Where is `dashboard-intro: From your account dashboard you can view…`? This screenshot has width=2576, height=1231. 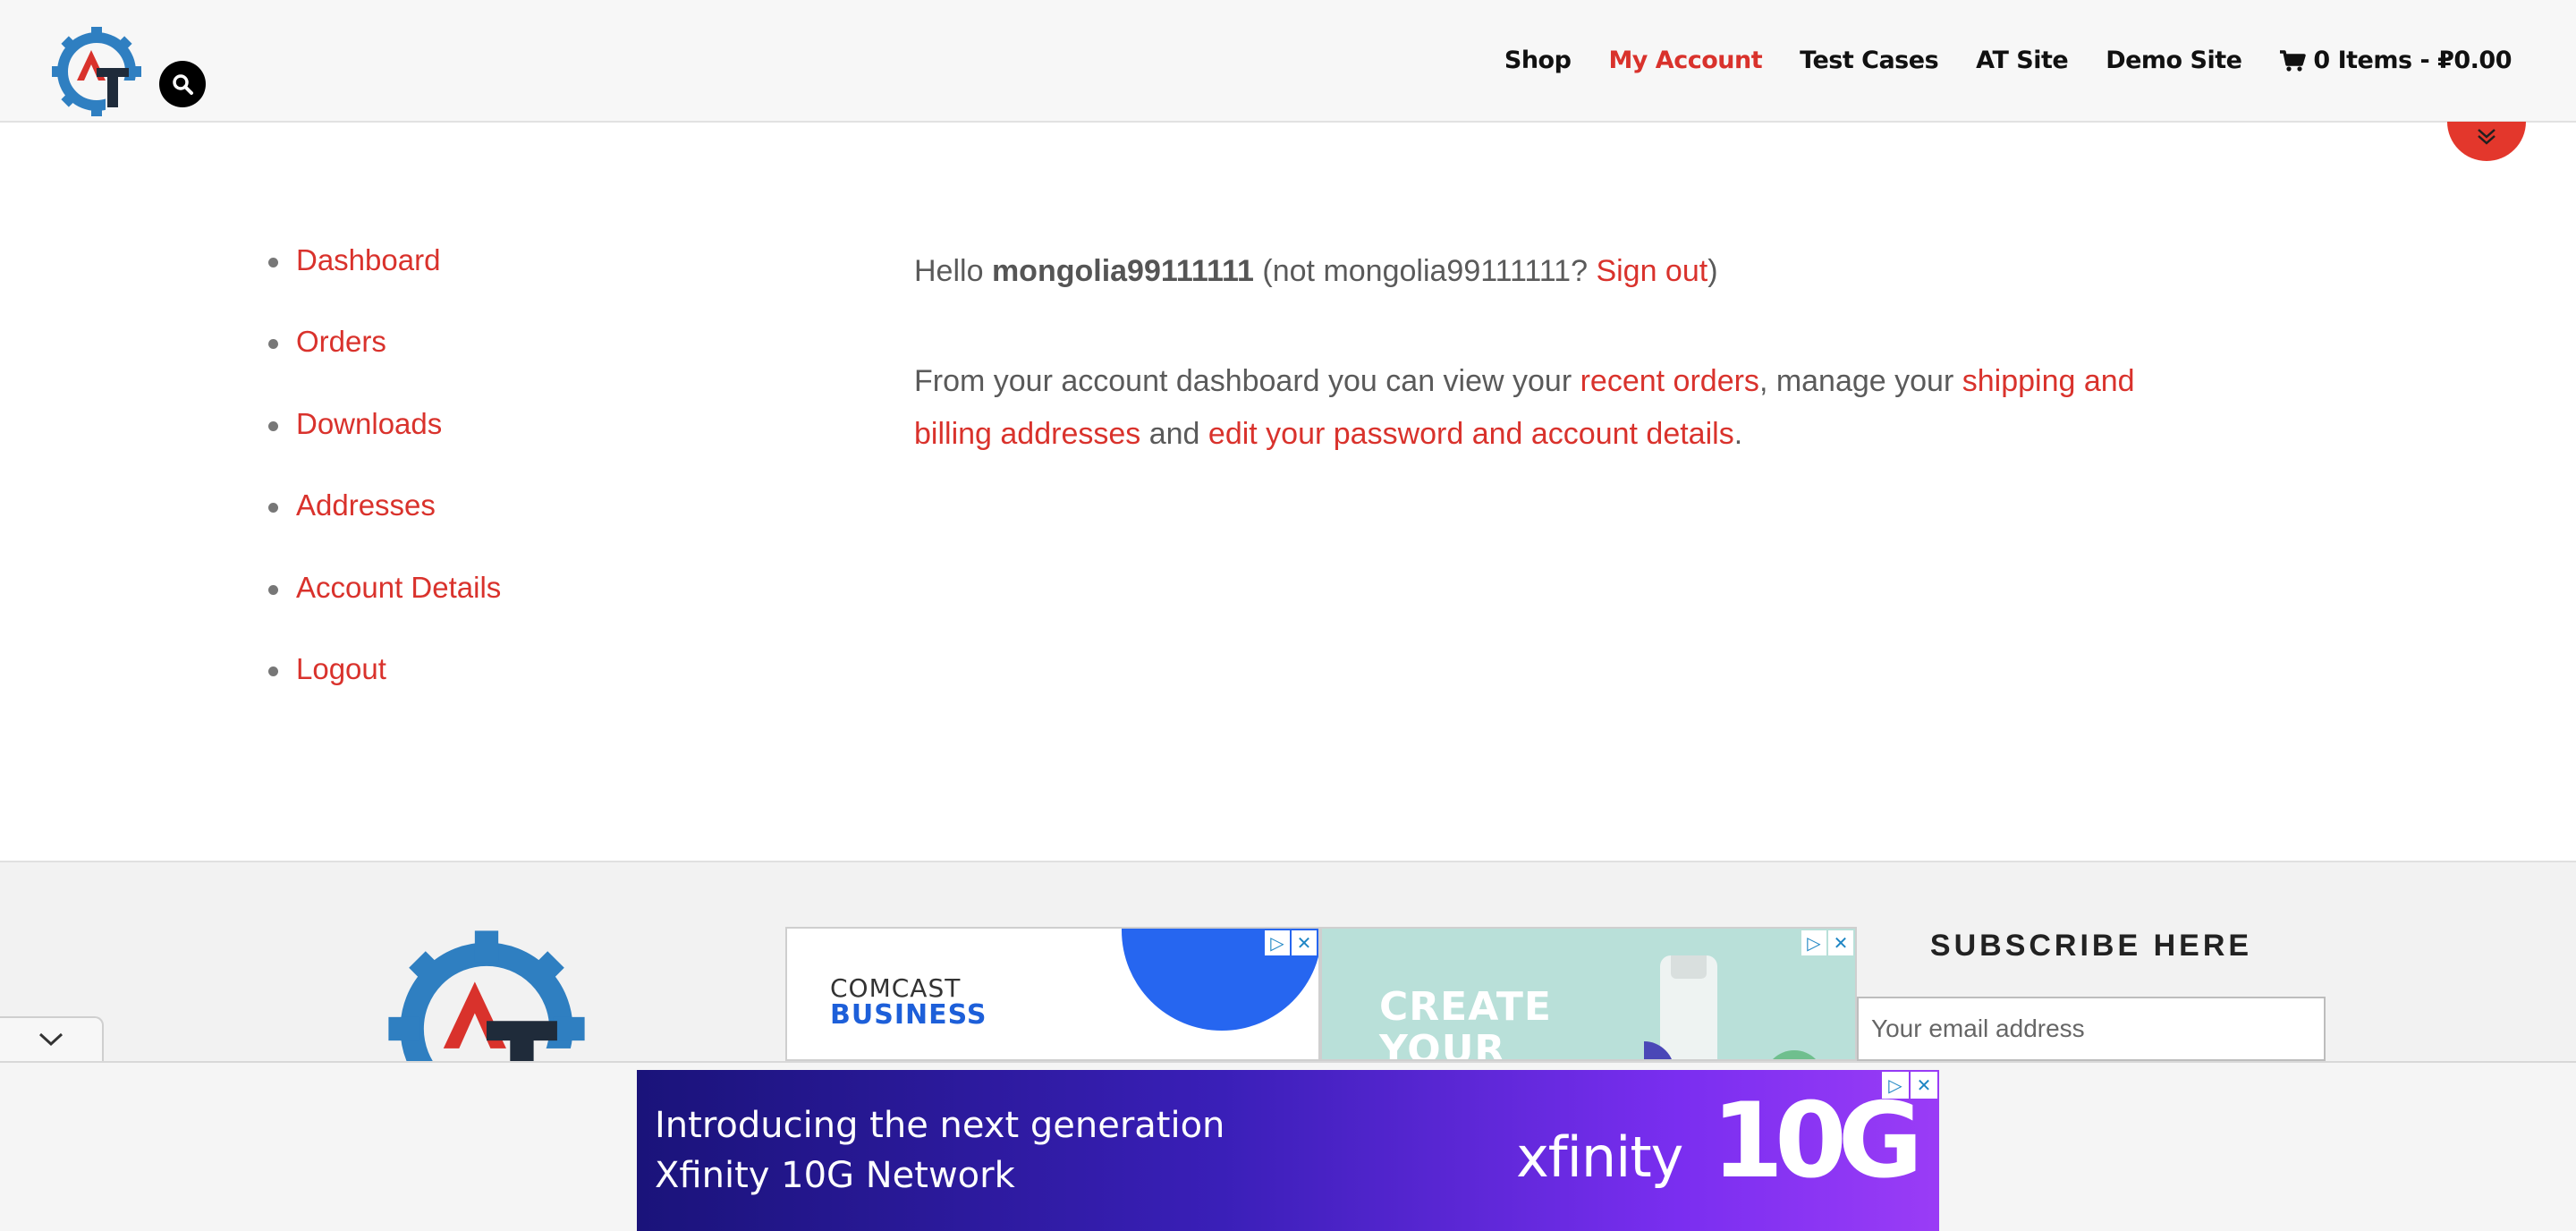 dashboard-intro: From your account dashboard you can view… is located at coordinates (1567, 408).